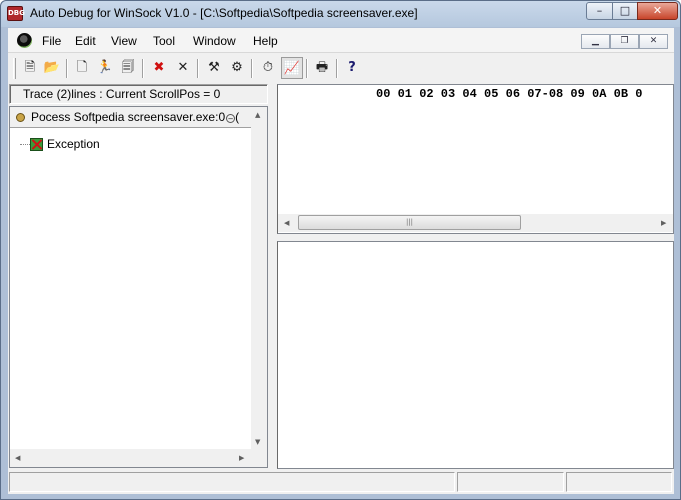 The height and width of the screenshot is (500, 681). I want to click on delete-glyph: ✖, so click(159, 67).